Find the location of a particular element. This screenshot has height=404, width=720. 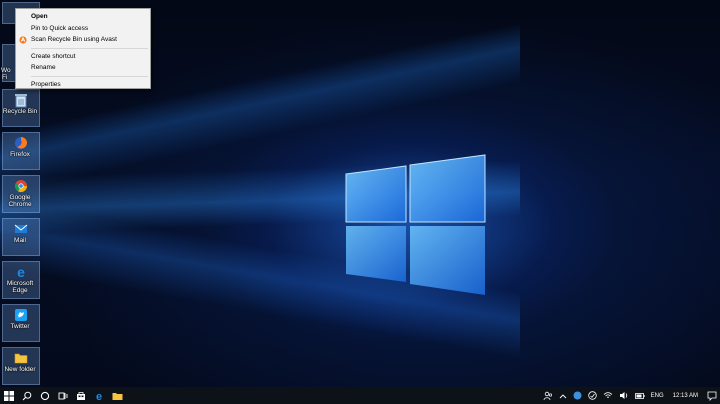

menu-item-label: Pin to Quick access is located at coordinates (60, 28).